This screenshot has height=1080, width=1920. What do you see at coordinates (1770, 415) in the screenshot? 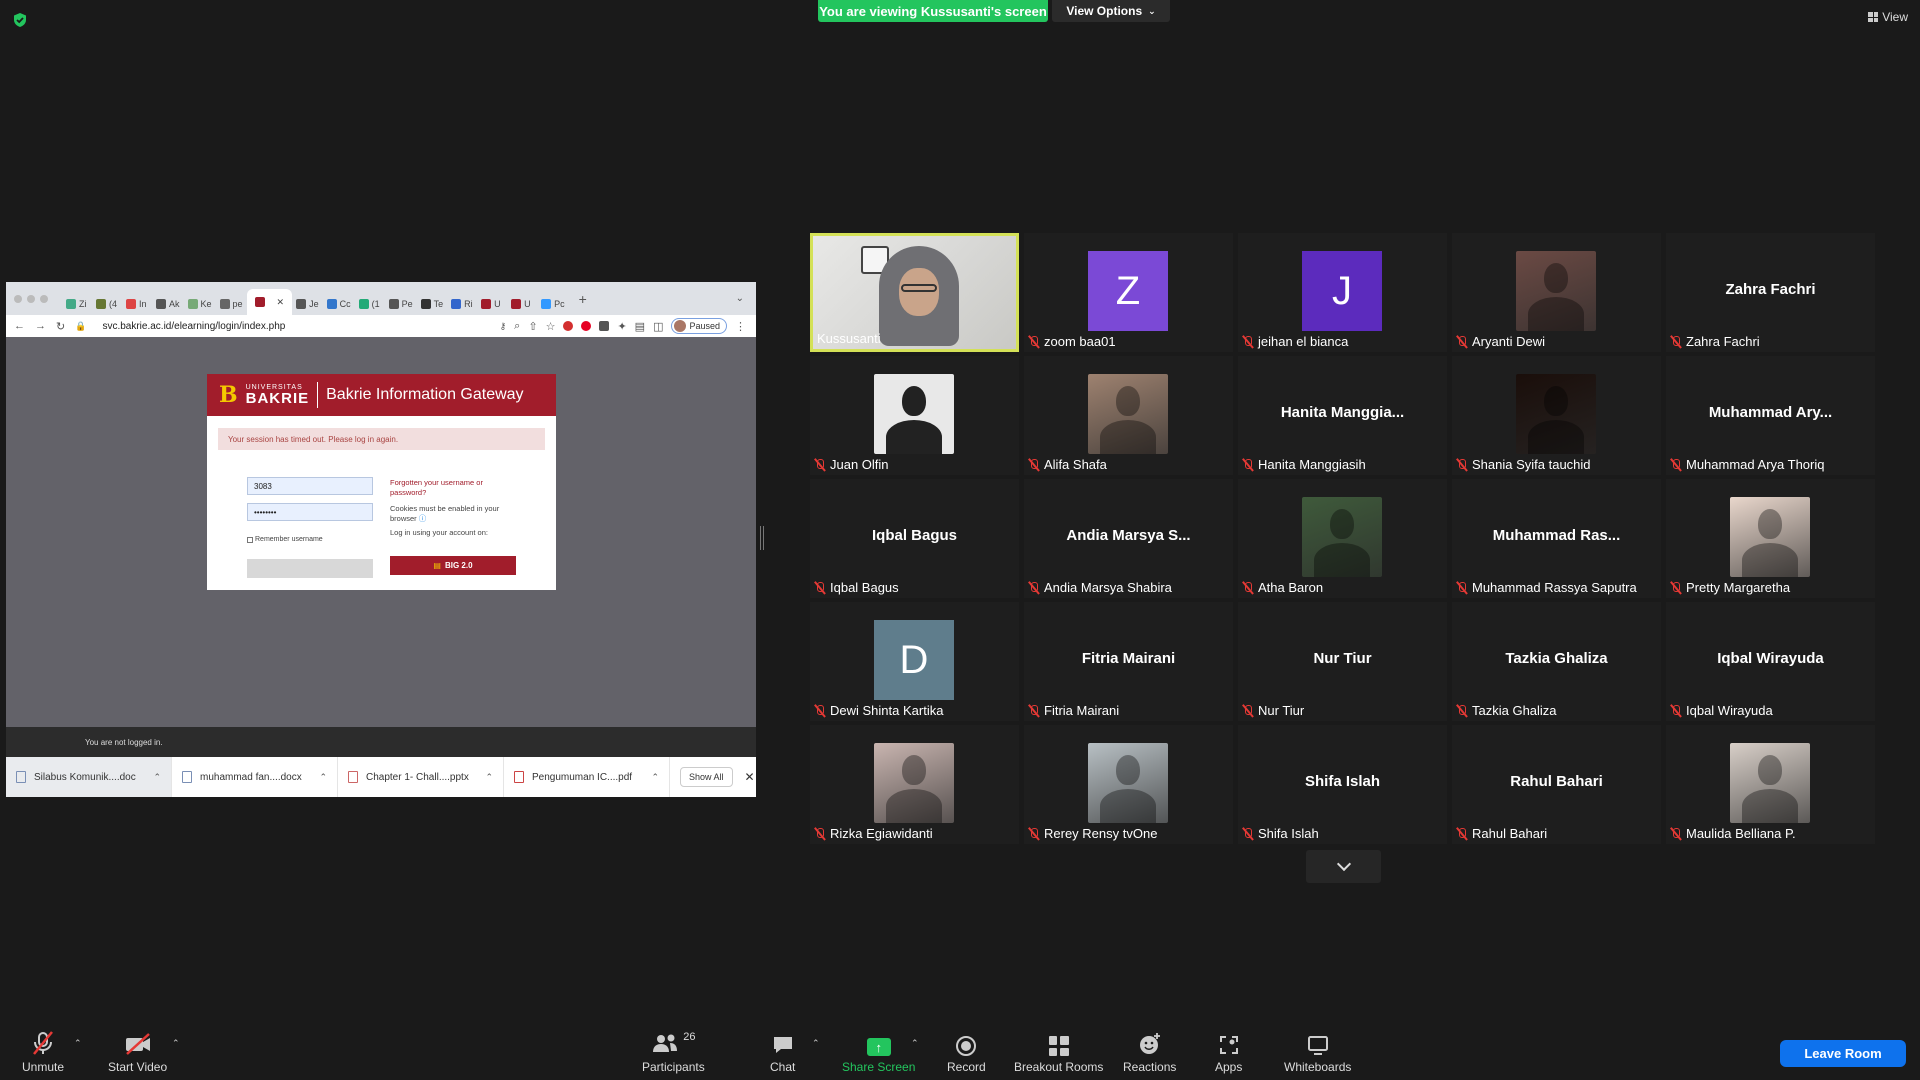
I see `participant-tile: Muhammad Ary... Muhammad Arya Thoriq` at bounding box center [1770, 415].